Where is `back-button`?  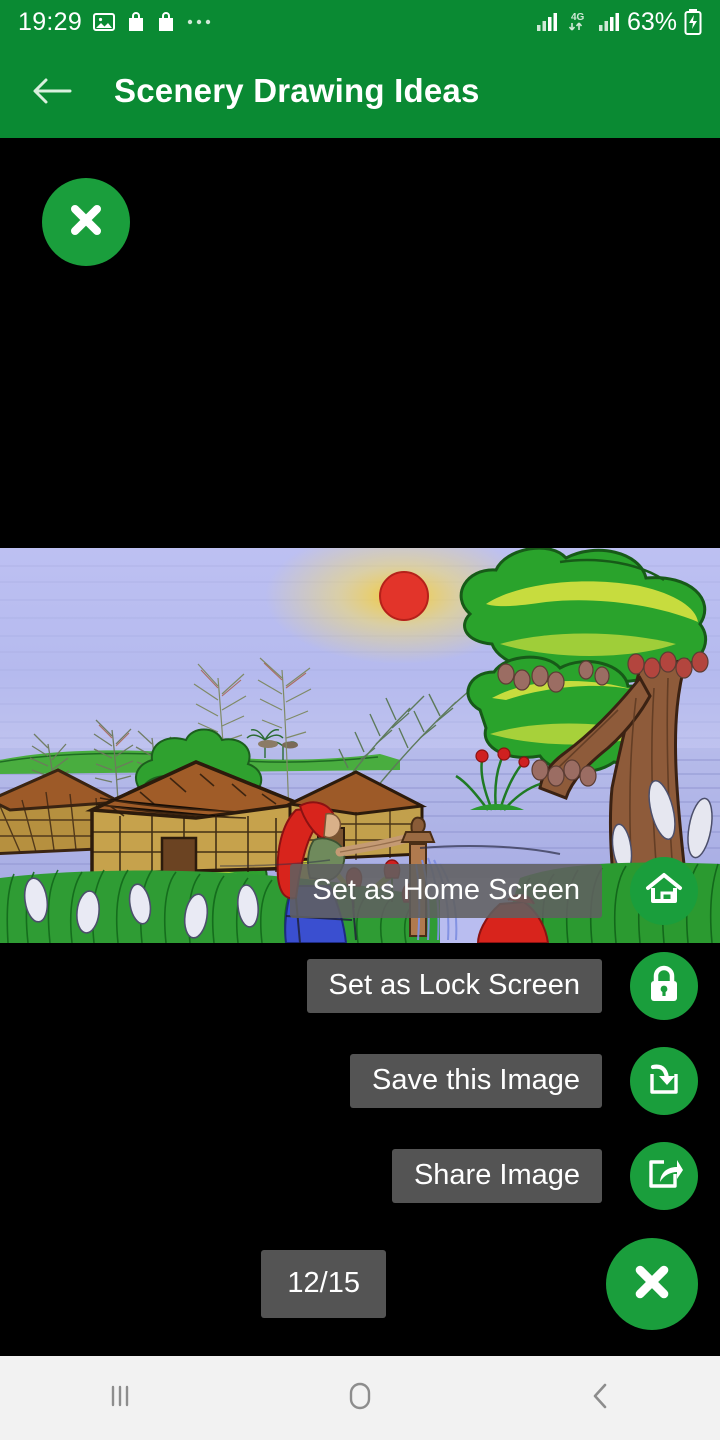 back-button is located at coordinates (600, 1398).